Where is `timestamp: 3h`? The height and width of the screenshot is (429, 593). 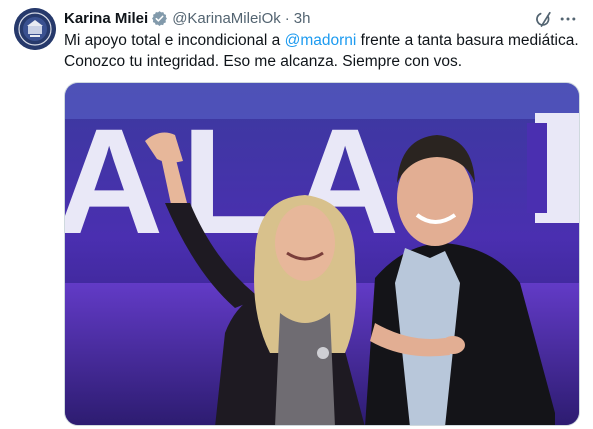
timestamp: 3h is located at coordinates (302, 18).